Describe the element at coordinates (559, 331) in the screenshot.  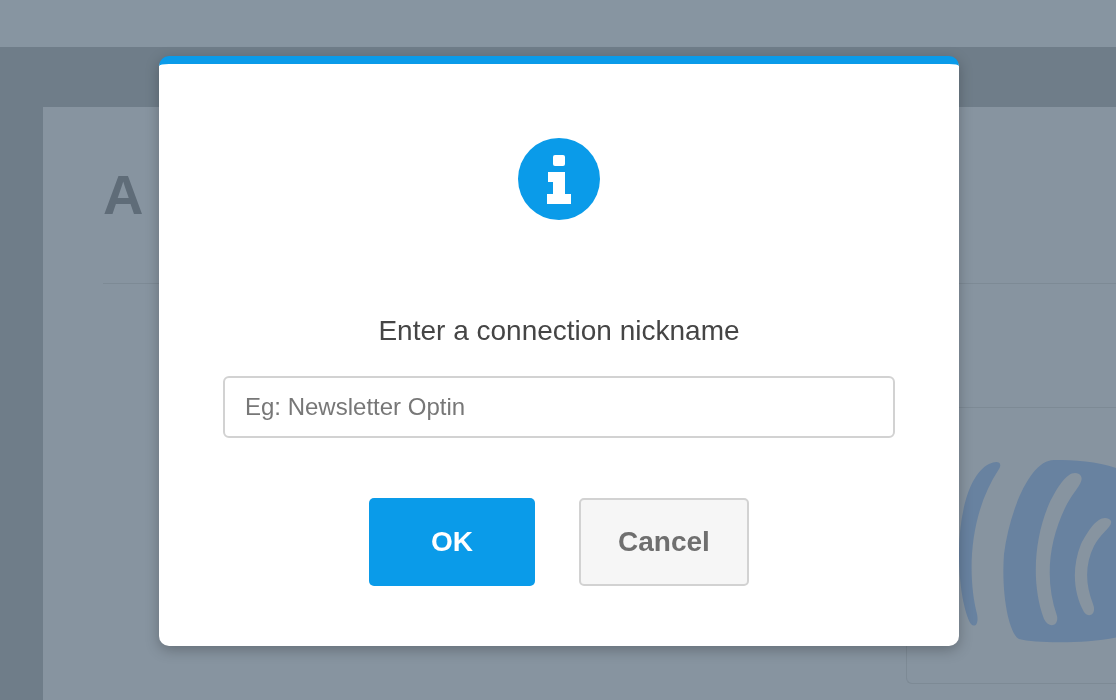
I see `dialog-title: Enter a connection nickname` at that location.